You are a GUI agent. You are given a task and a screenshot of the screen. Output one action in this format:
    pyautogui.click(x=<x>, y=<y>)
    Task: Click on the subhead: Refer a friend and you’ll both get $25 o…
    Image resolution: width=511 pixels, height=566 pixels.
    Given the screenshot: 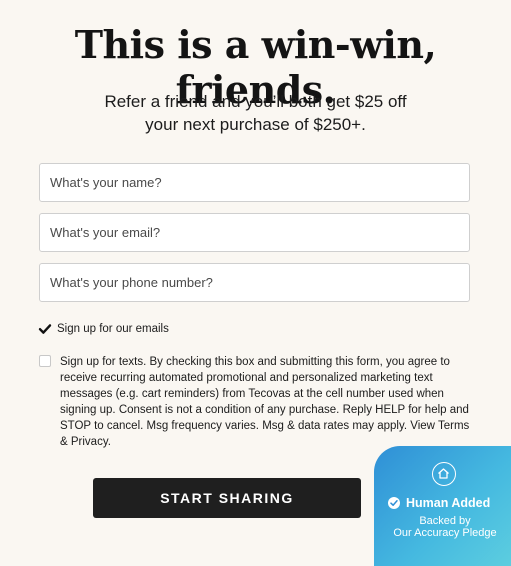 What is the action you would take?
    pyautogui.click(x=255, y=113)
    